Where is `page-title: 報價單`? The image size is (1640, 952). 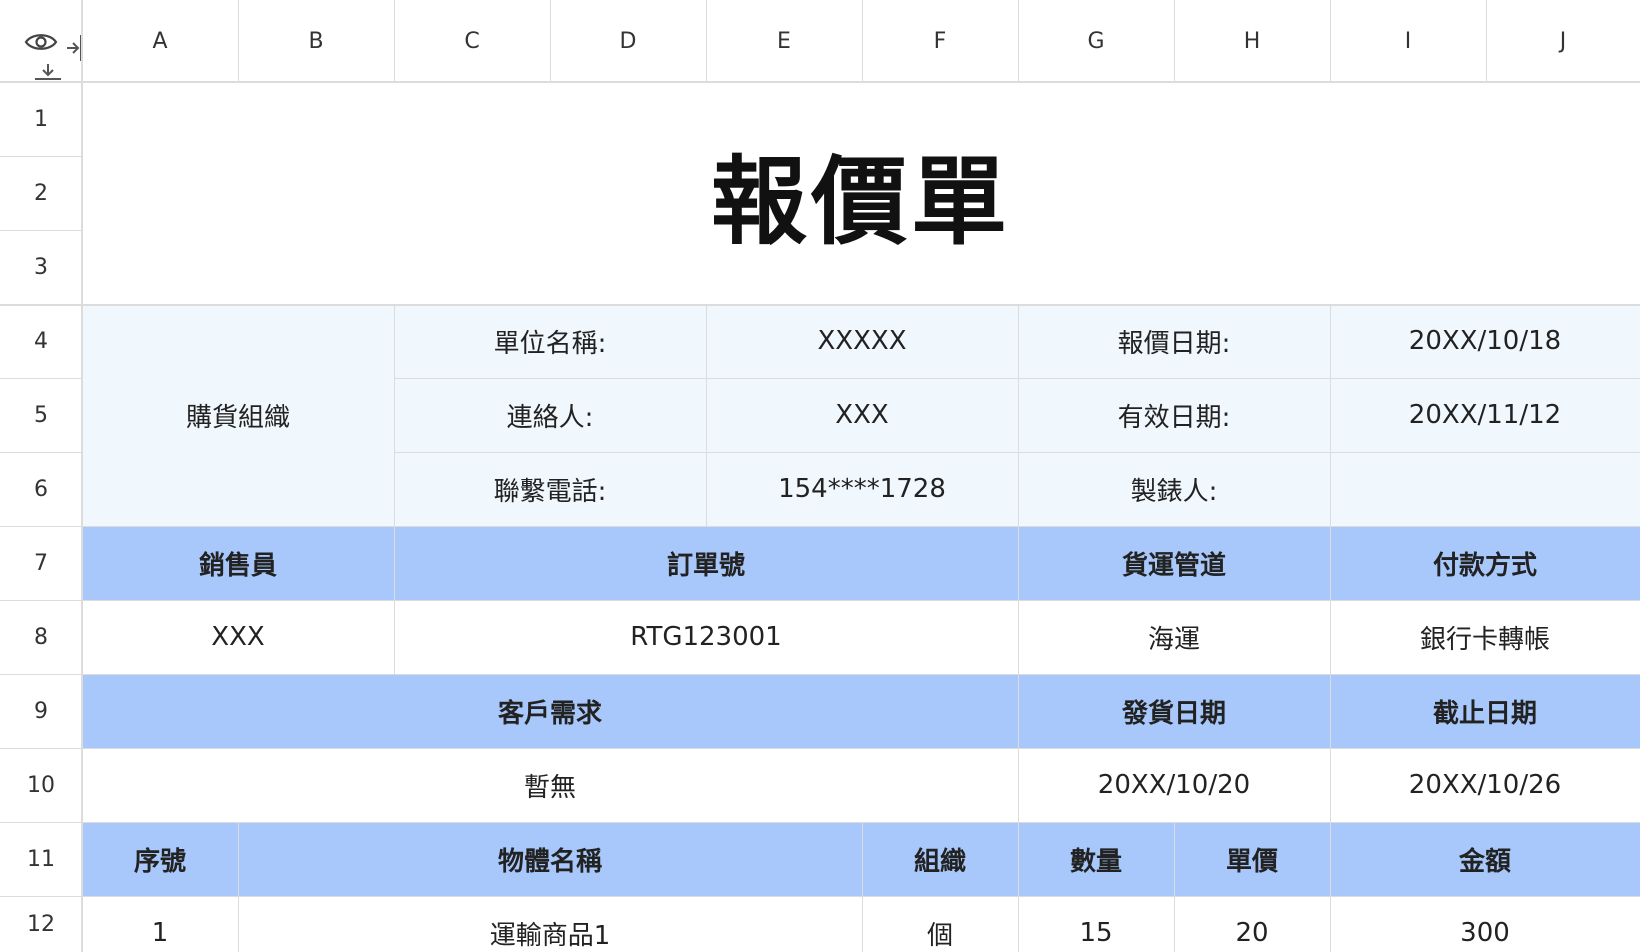
page-title: 報價單 is located at coordinates (861, 201).